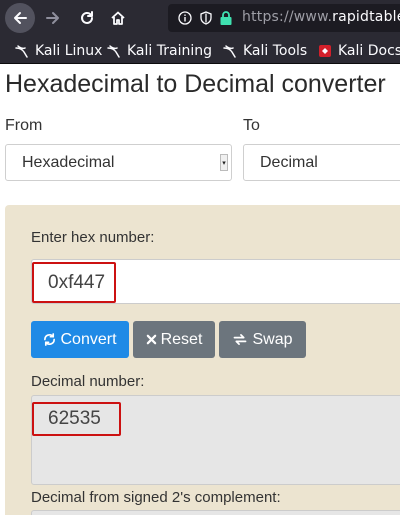  I want to click on bookmark-label: Kali Linux, so click(69, 51).